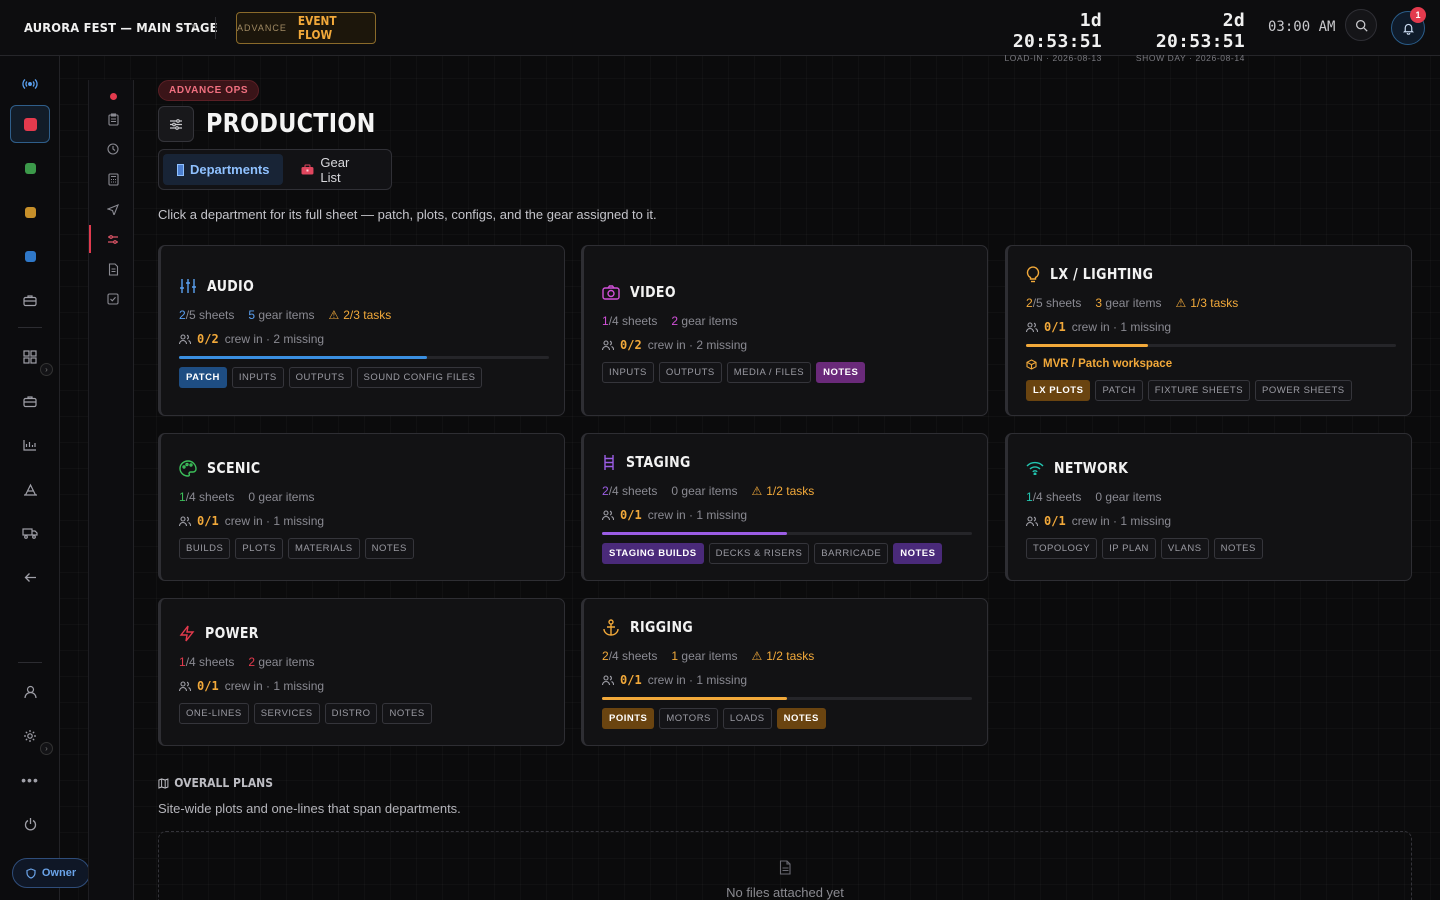 The image size is (1440, 900). I want to click on tag-fixture-sheets: FIXTURE SHEETS, so click(1199, 390).